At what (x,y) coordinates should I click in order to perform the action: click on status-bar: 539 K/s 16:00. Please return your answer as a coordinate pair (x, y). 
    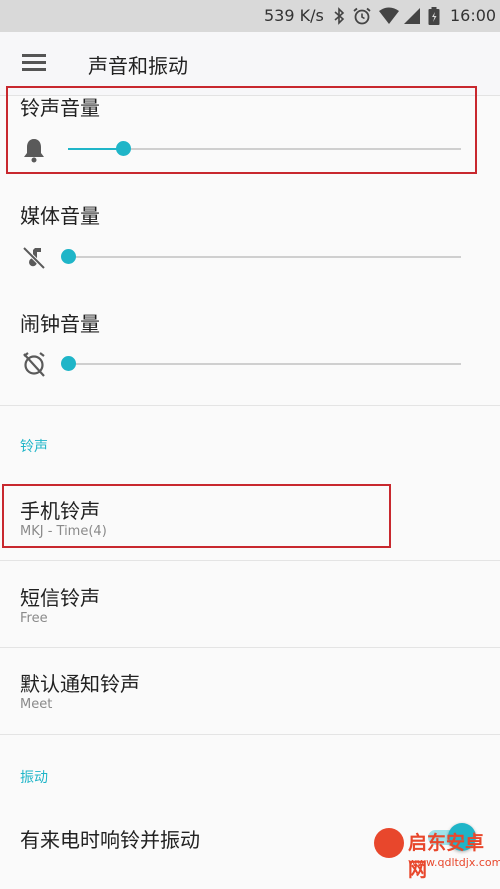
    Looking at the image, I should click on (250, 16).